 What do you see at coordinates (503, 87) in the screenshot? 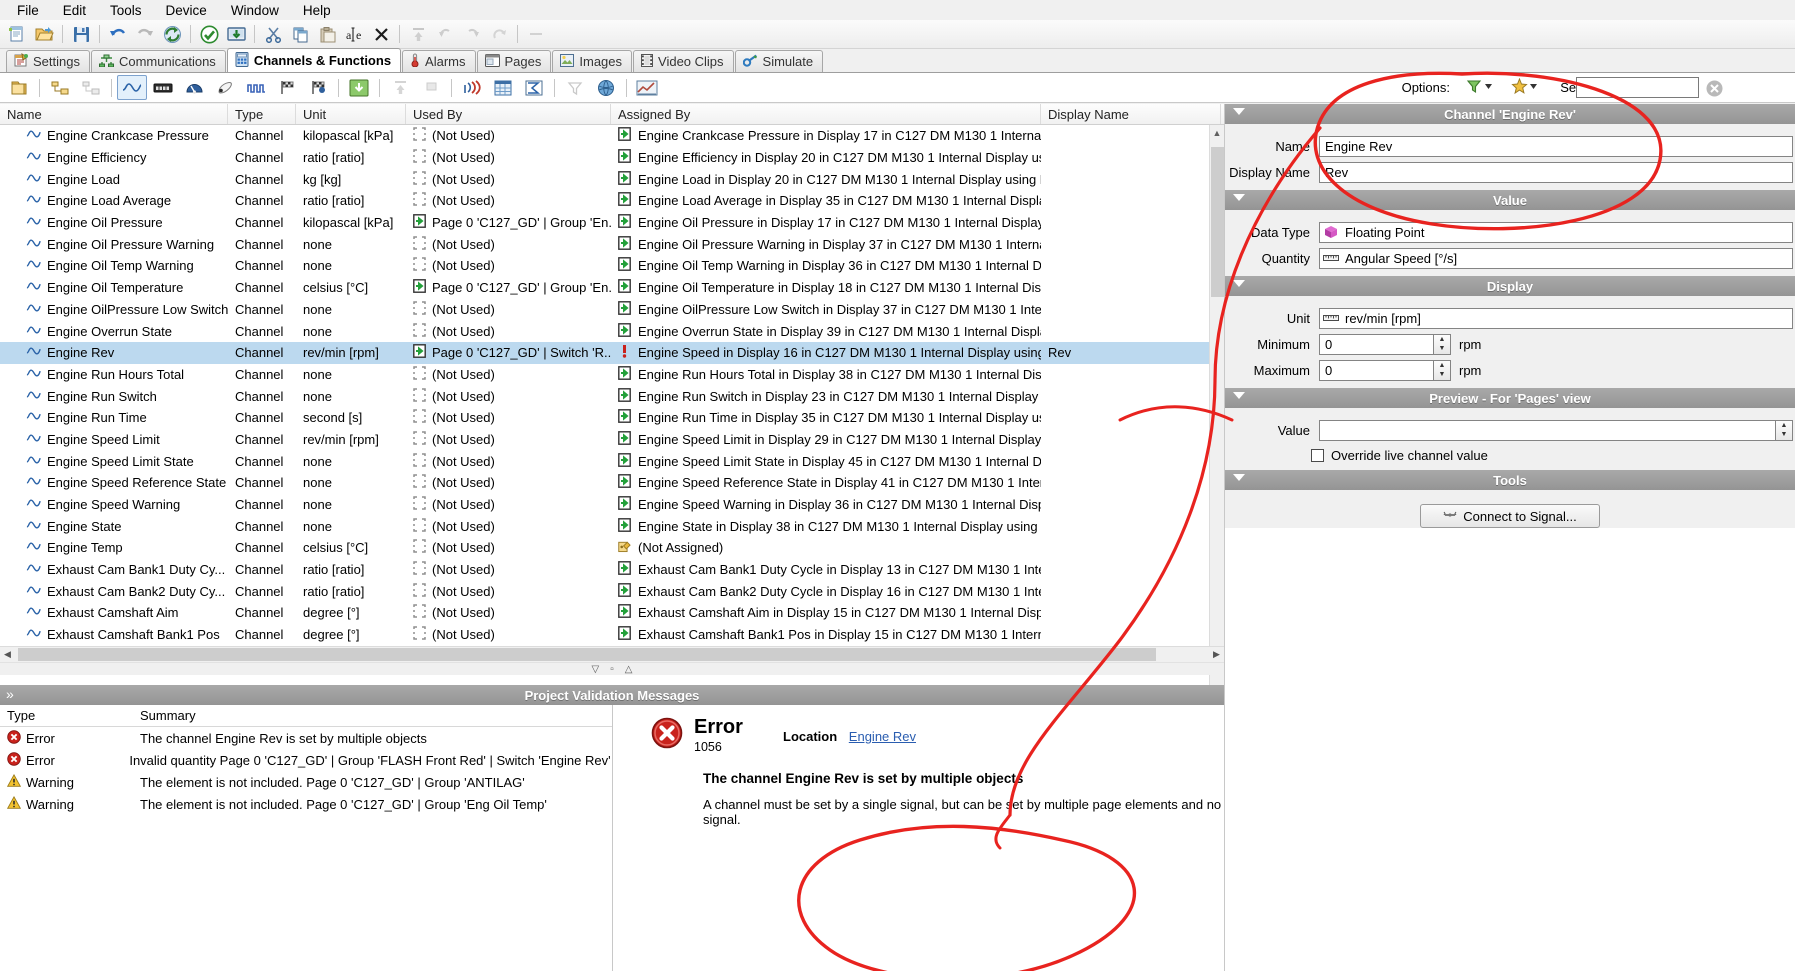
I see `table-data-icon` at bounding box center [503, 87].